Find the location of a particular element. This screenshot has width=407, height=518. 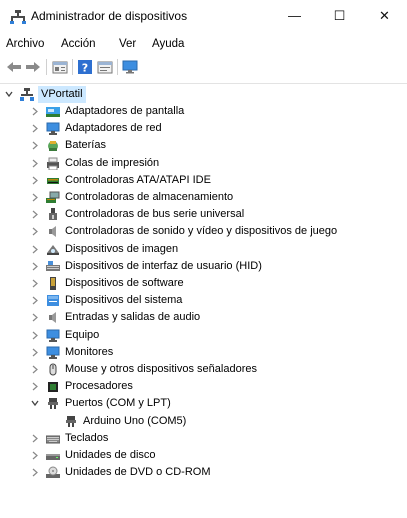

tree-item-label: Entradas y salidas de audio is located at coordinates (133, 317).